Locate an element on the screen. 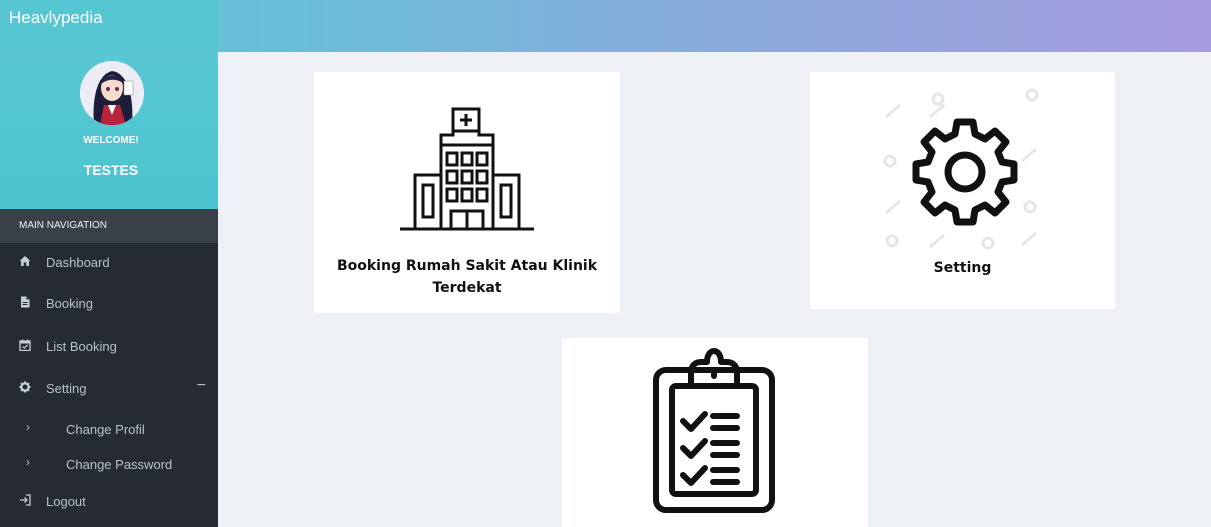 The width and height of the screenshot is (1211, 527). user-name: TESTES is located at coordinates (111, 170).